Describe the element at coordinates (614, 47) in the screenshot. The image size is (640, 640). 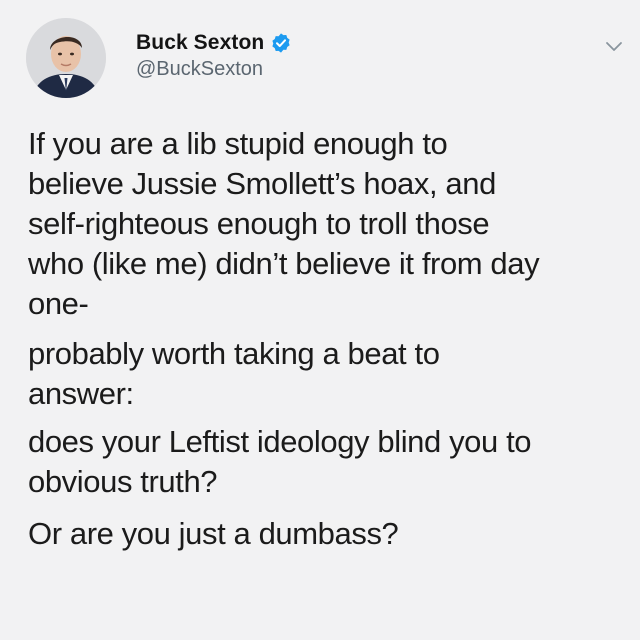
I see `chevron-down-icon` at that location.